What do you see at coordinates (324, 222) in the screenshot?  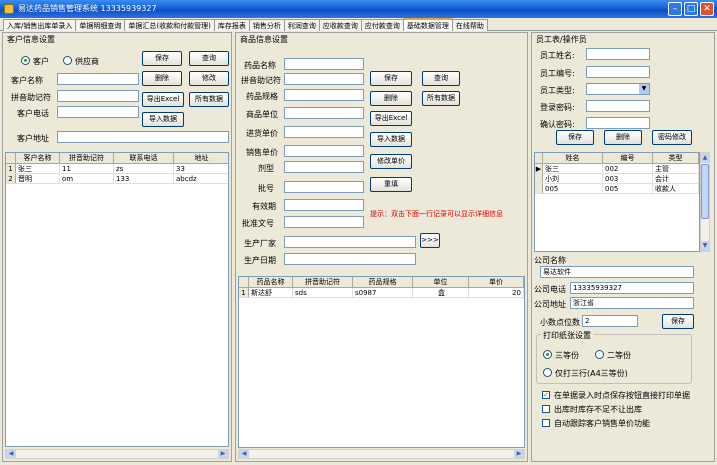 I see `approval-number-field` at bounding box center [324, 222].